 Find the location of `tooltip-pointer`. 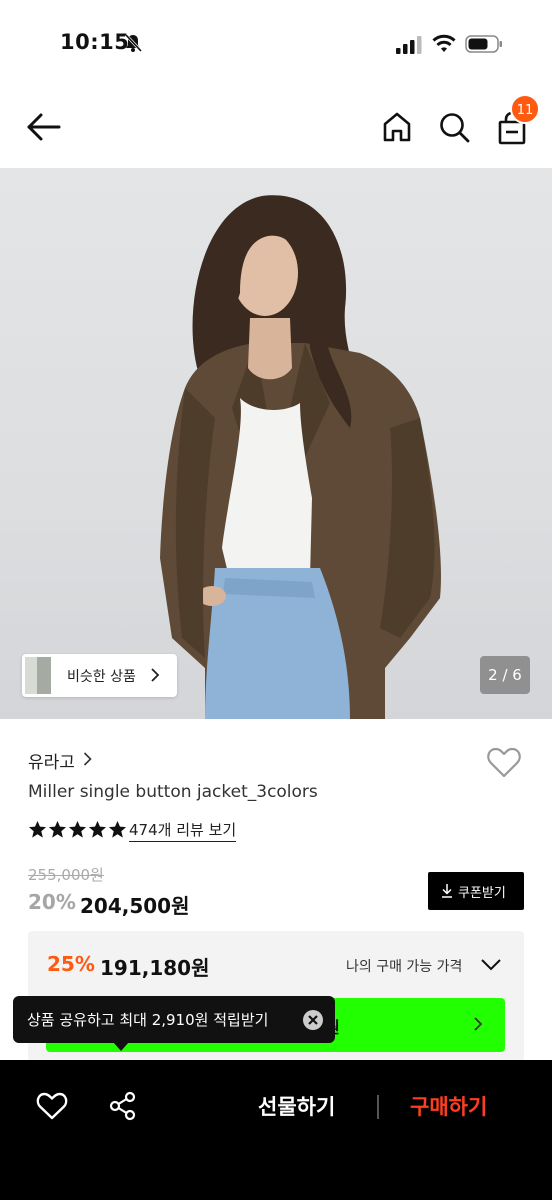

tooltip-pointer is located at coordinates (121, 1046).